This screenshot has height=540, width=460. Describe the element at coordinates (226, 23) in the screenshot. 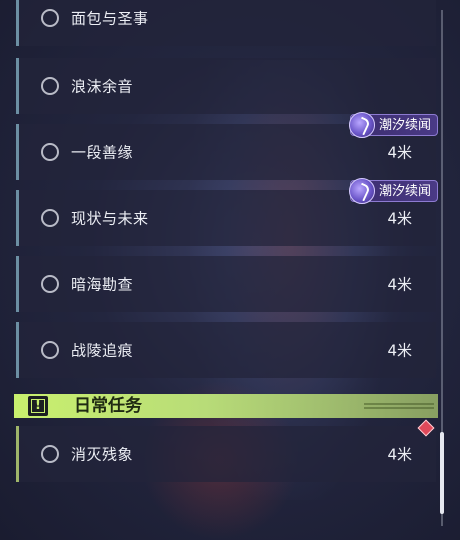

I see `quest-item: 面包与圣事` at that location.